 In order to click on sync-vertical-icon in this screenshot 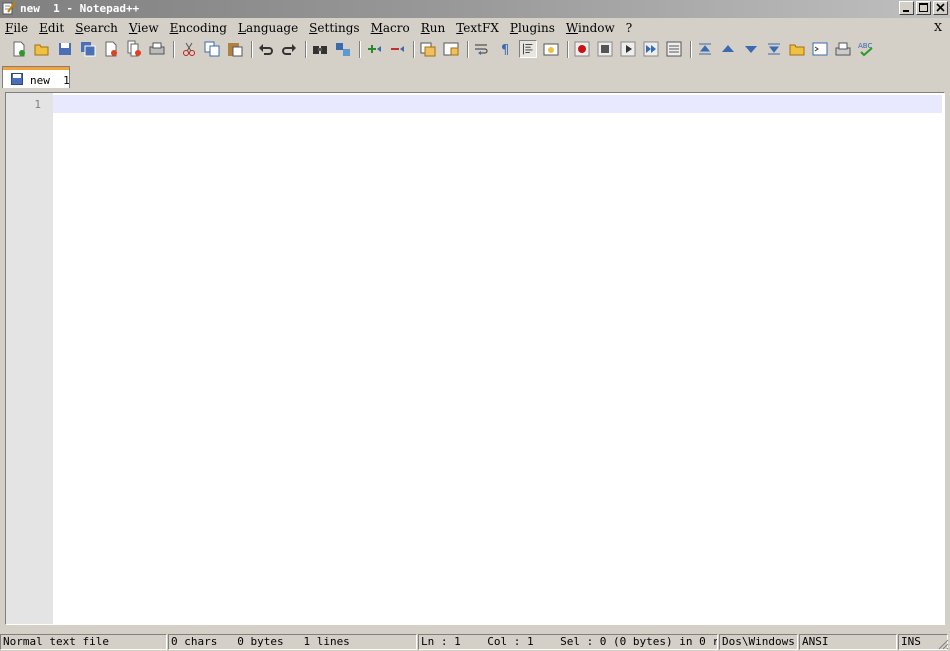, I will do `click(428, 49)`.